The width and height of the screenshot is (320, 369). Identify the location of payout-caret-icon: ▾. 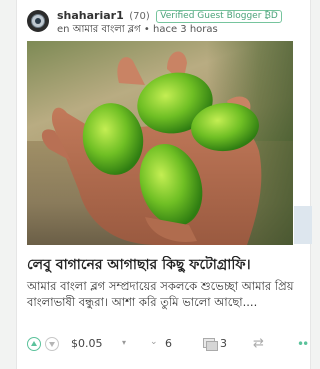
(124, 342).